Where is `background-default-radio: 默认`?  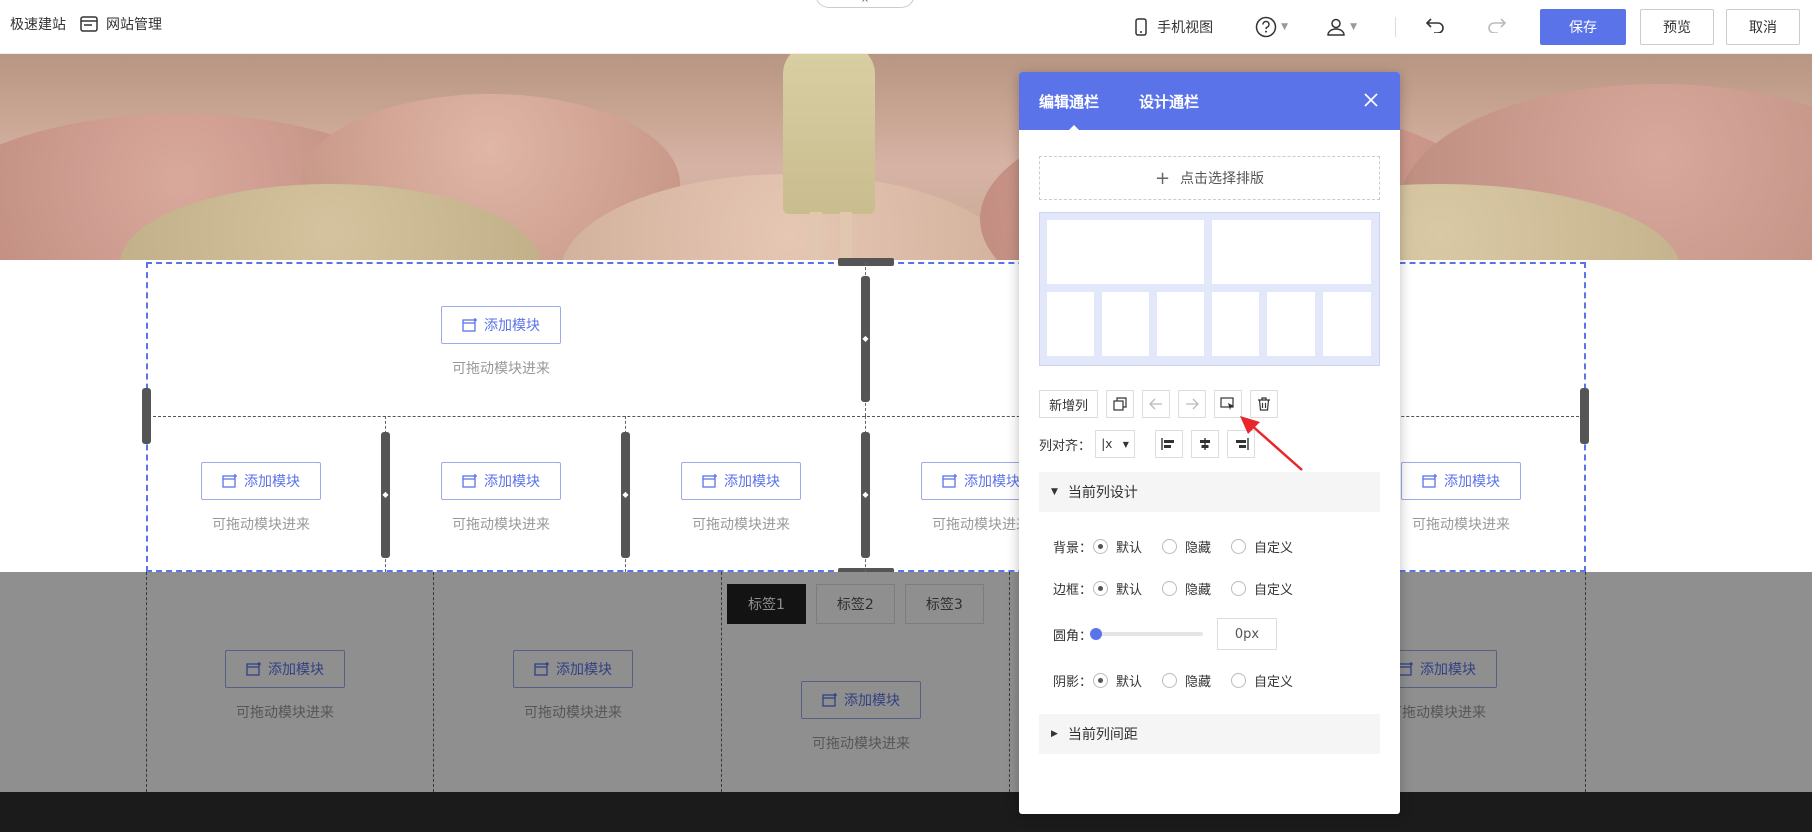
background-default-radio: 默认 is located at coordinates (1117, 546).